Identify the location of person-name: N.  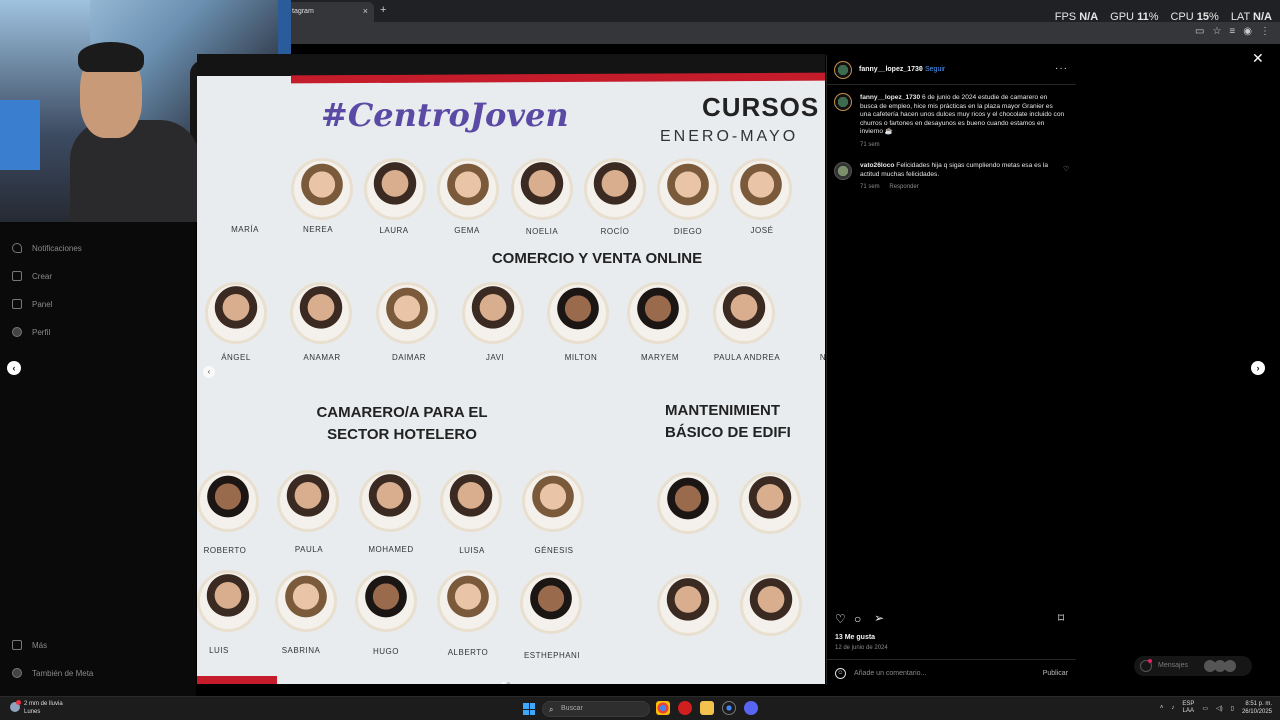
(822, 357).